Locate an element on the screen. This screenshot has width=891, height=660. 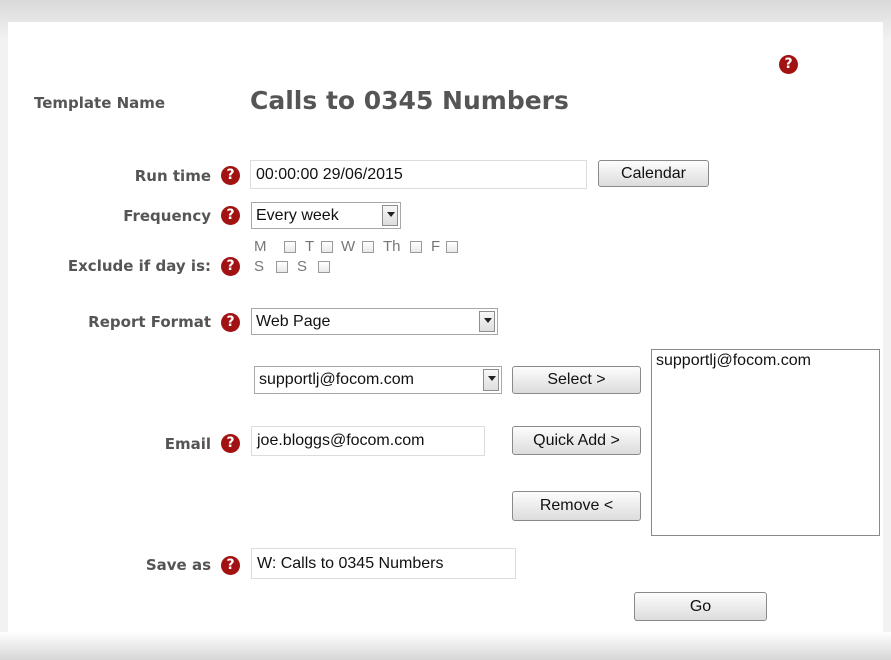
email-help-icon: ? is located at coordinates (230, 443).